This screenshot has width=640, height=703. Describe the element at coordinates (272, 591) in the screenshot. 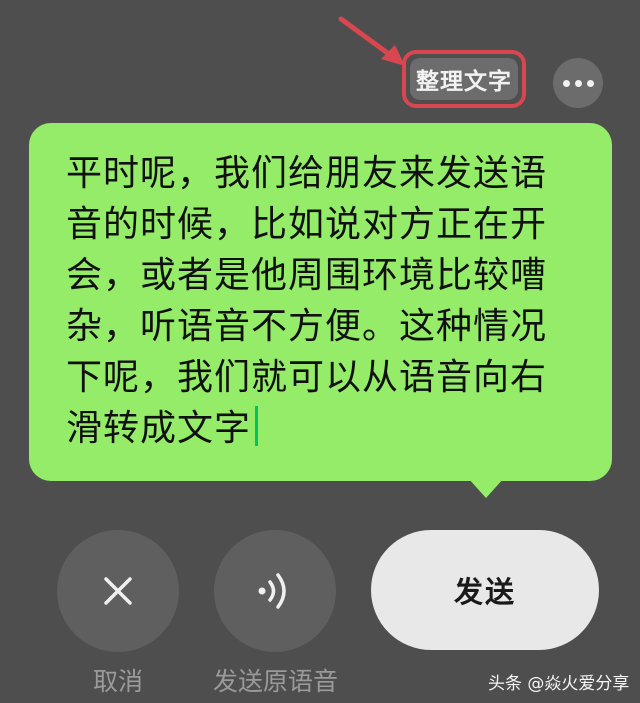

I see `voice-wave-icon` at that location.